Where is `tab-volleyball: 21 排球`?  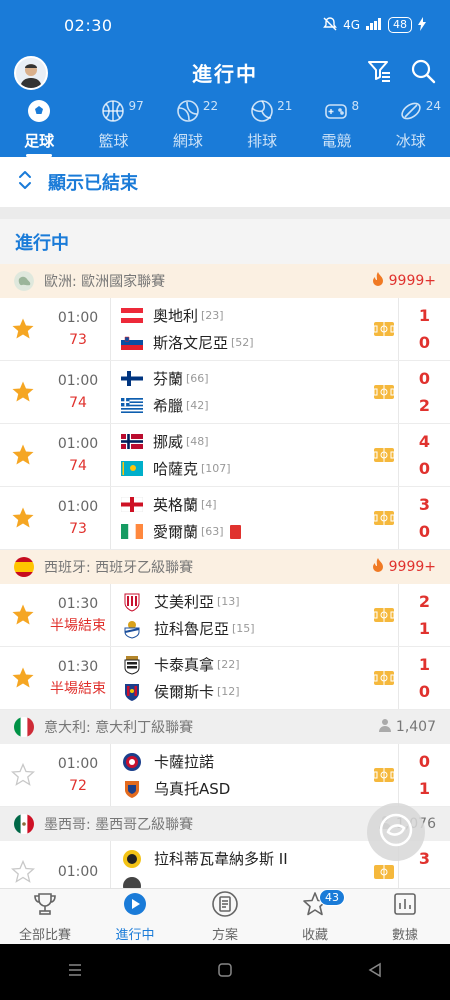
tab-volleyball: 21 排球 is located at coordinates (262, 126).